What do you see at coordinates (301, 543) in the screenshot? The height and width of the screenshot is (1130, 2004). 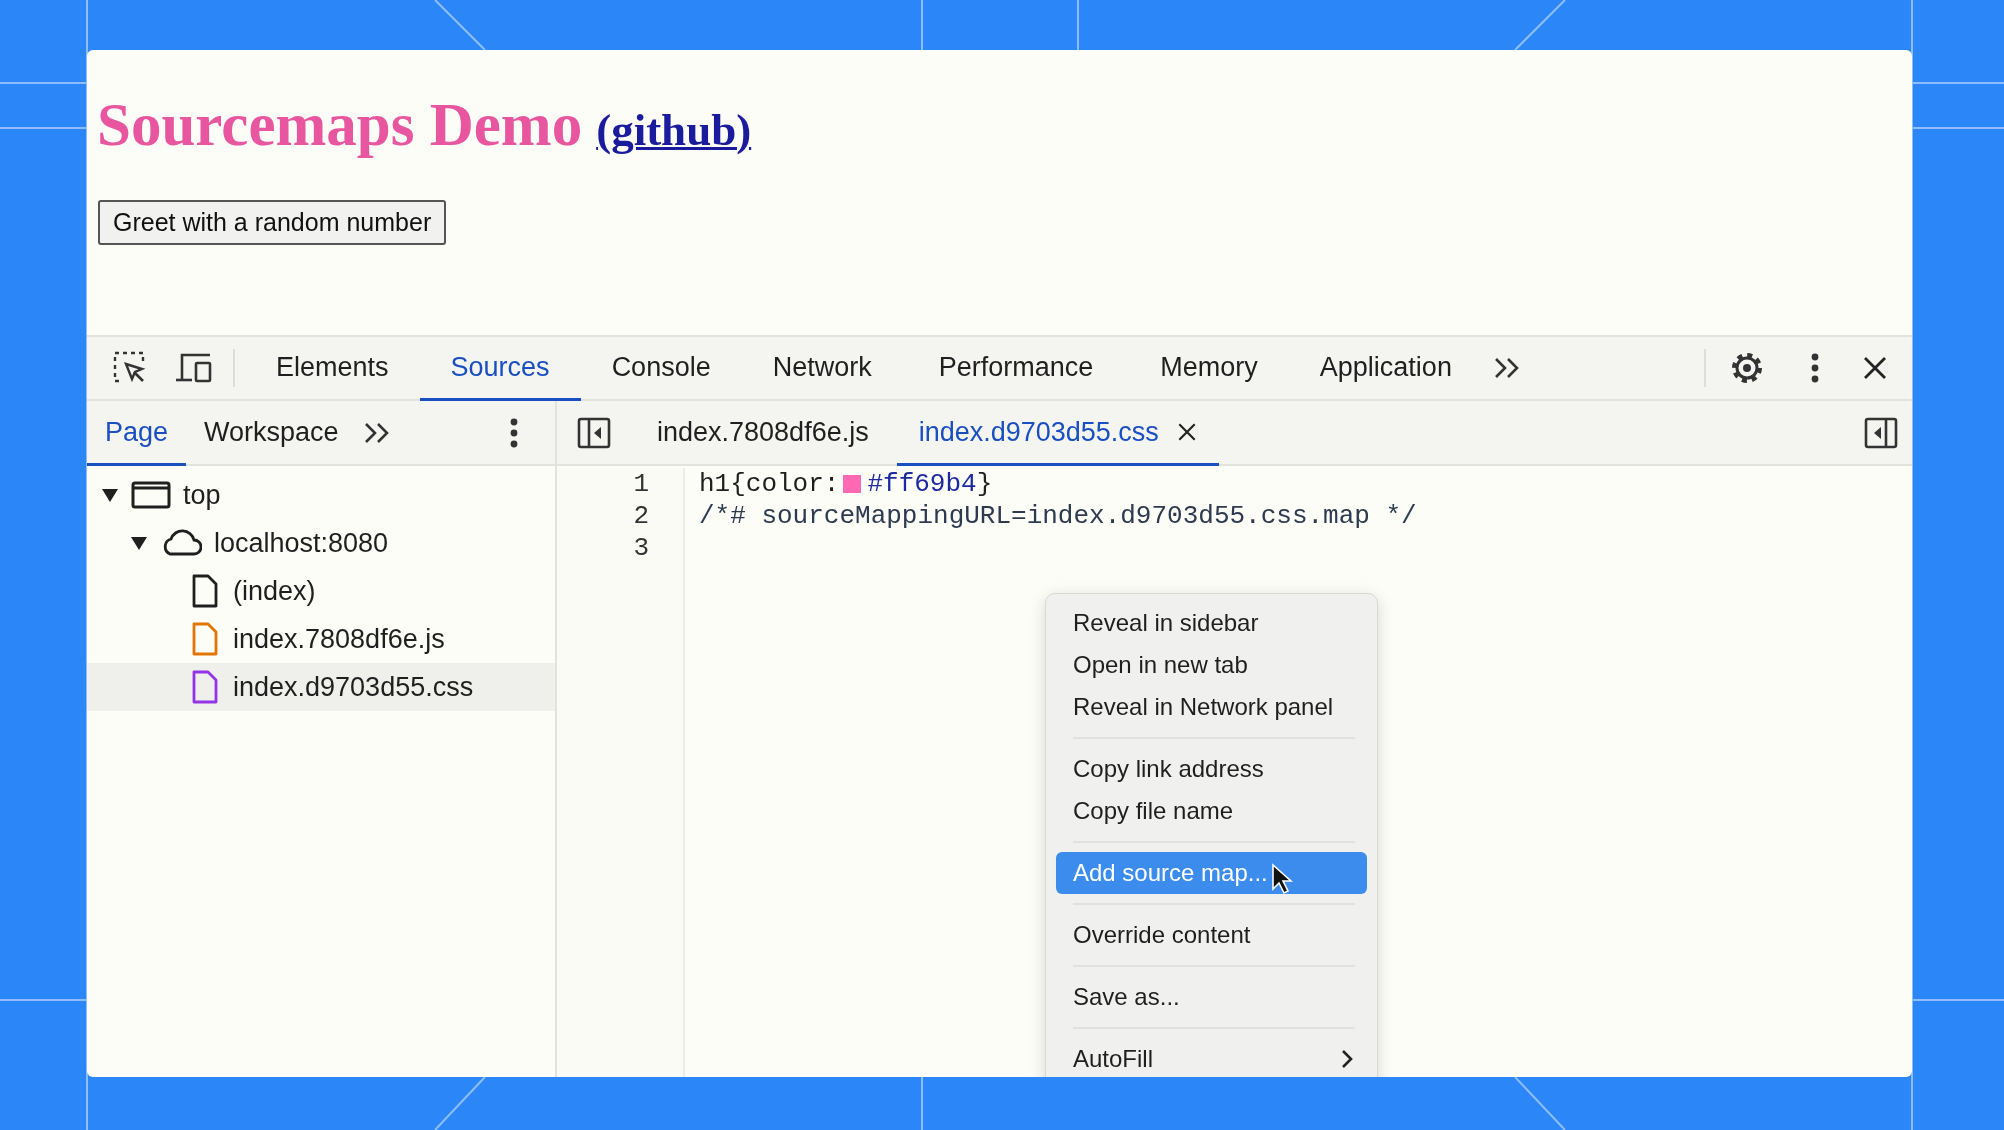 I see `tree-label: localhost:8080` at bounding box center [301, 543].